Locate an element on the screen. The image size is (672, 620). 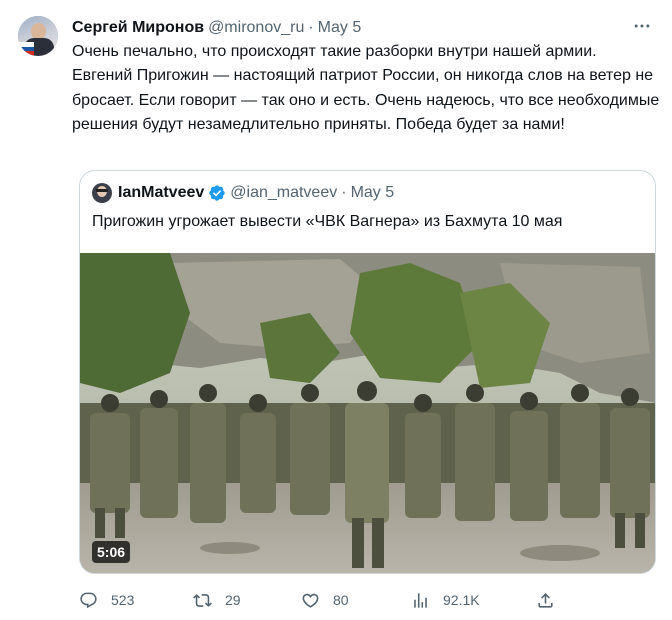
quoted-author-handle: @ian_matveev is located at coordinates (283, 193).